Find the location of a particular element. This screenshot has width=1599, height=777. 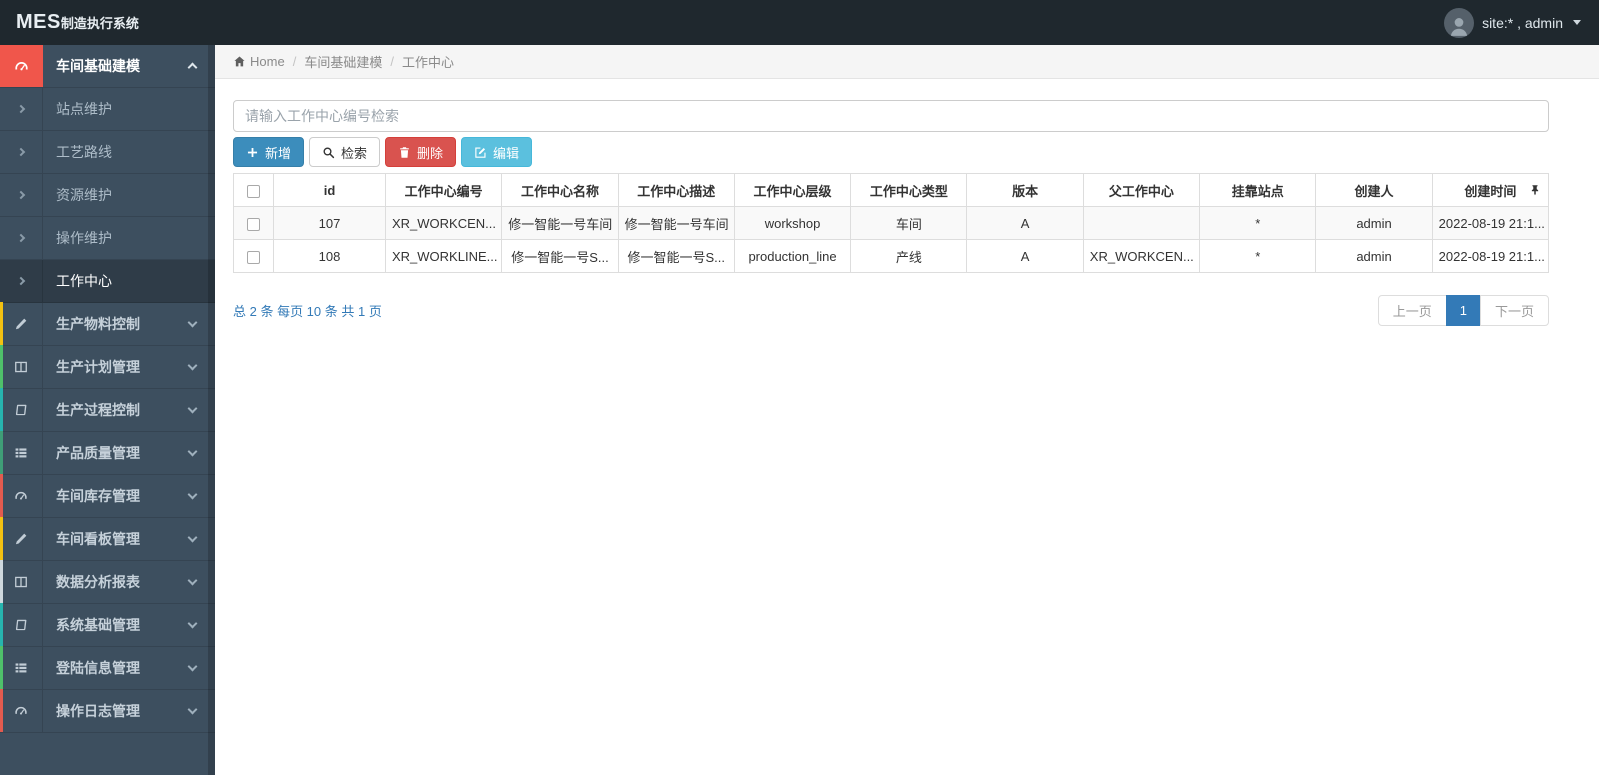

sidebar-subitem-0: 站点维护 is located at coordinates (107, 109).